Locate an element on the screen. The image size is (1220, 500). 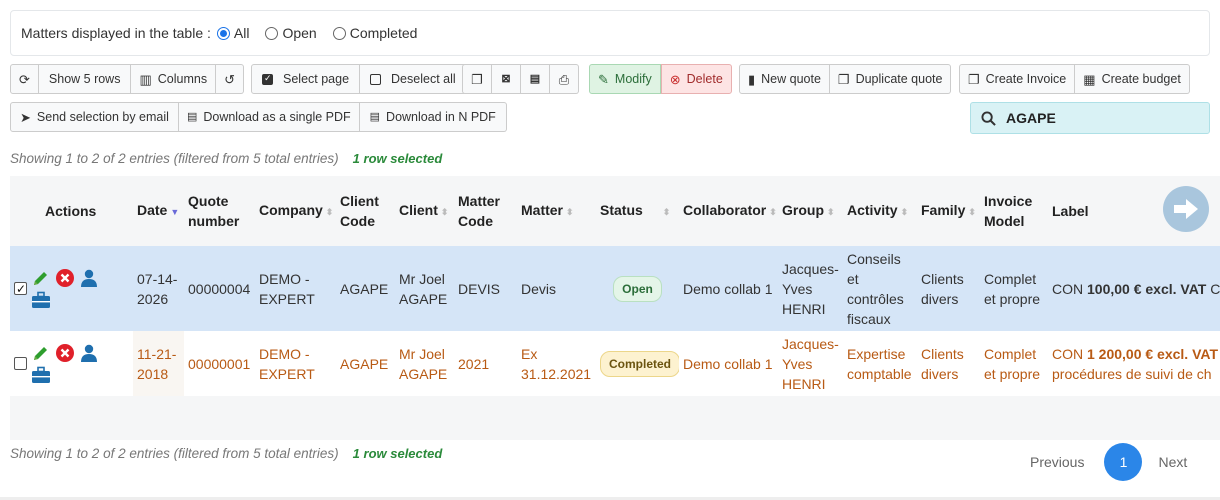
modify-button: ✎ Modify is located at coordinates (625, 79).